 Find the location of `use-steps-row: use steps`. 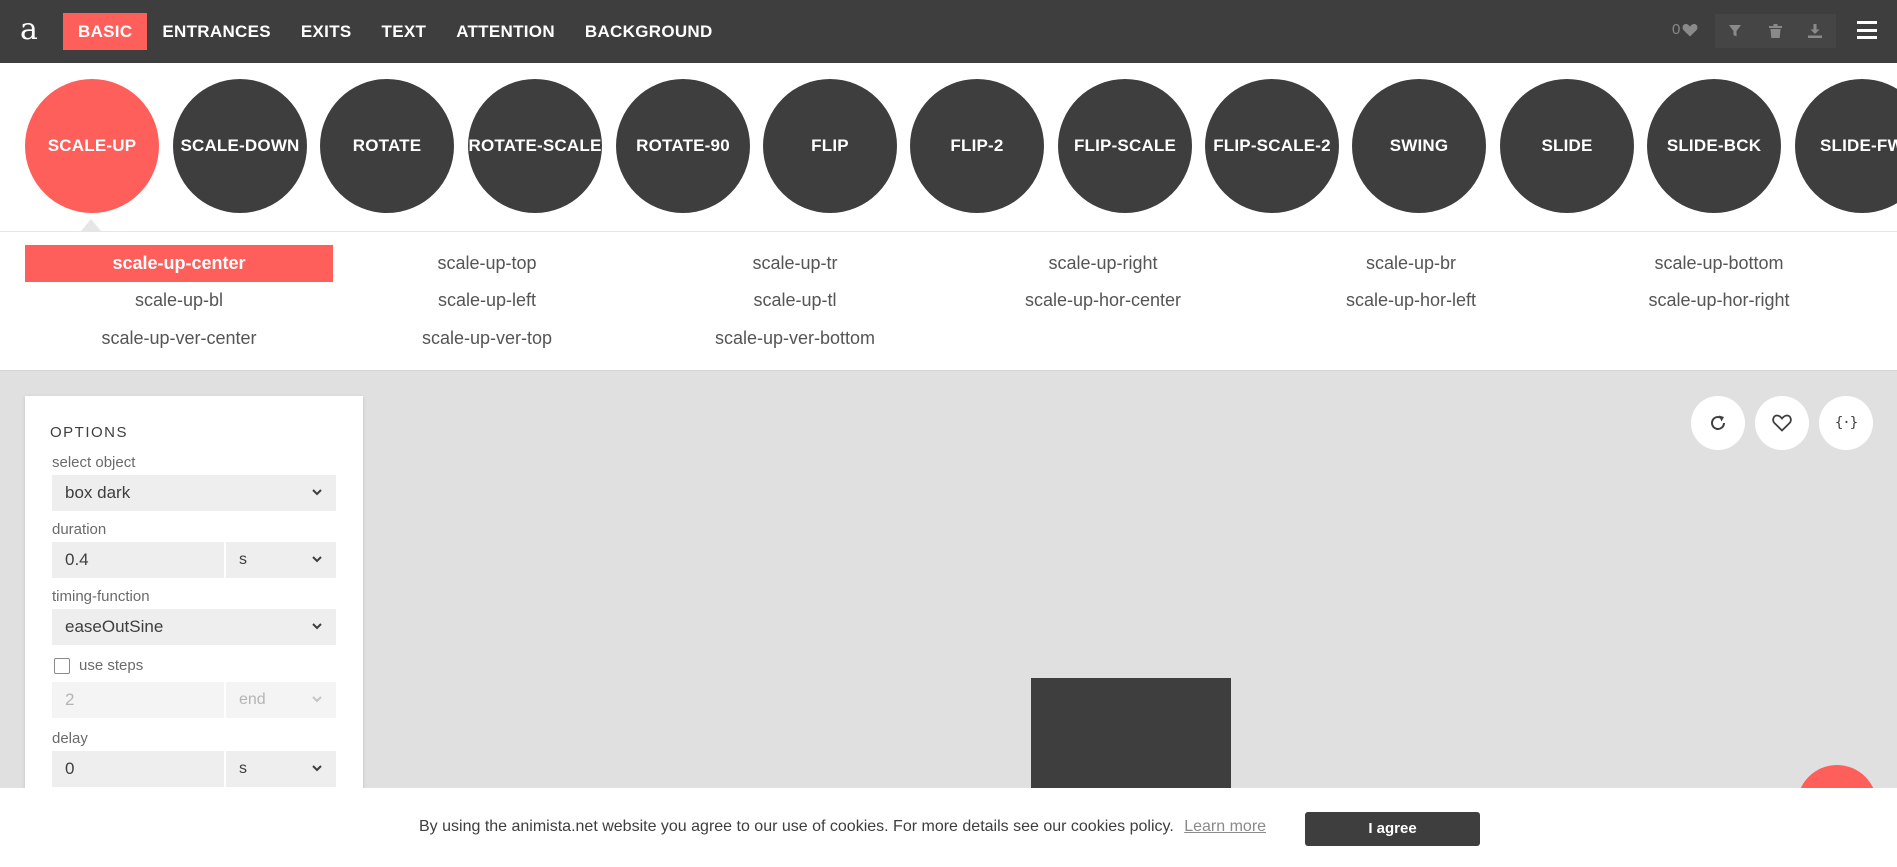

use-steps-row: use steps is located at coordinates (98, 665).